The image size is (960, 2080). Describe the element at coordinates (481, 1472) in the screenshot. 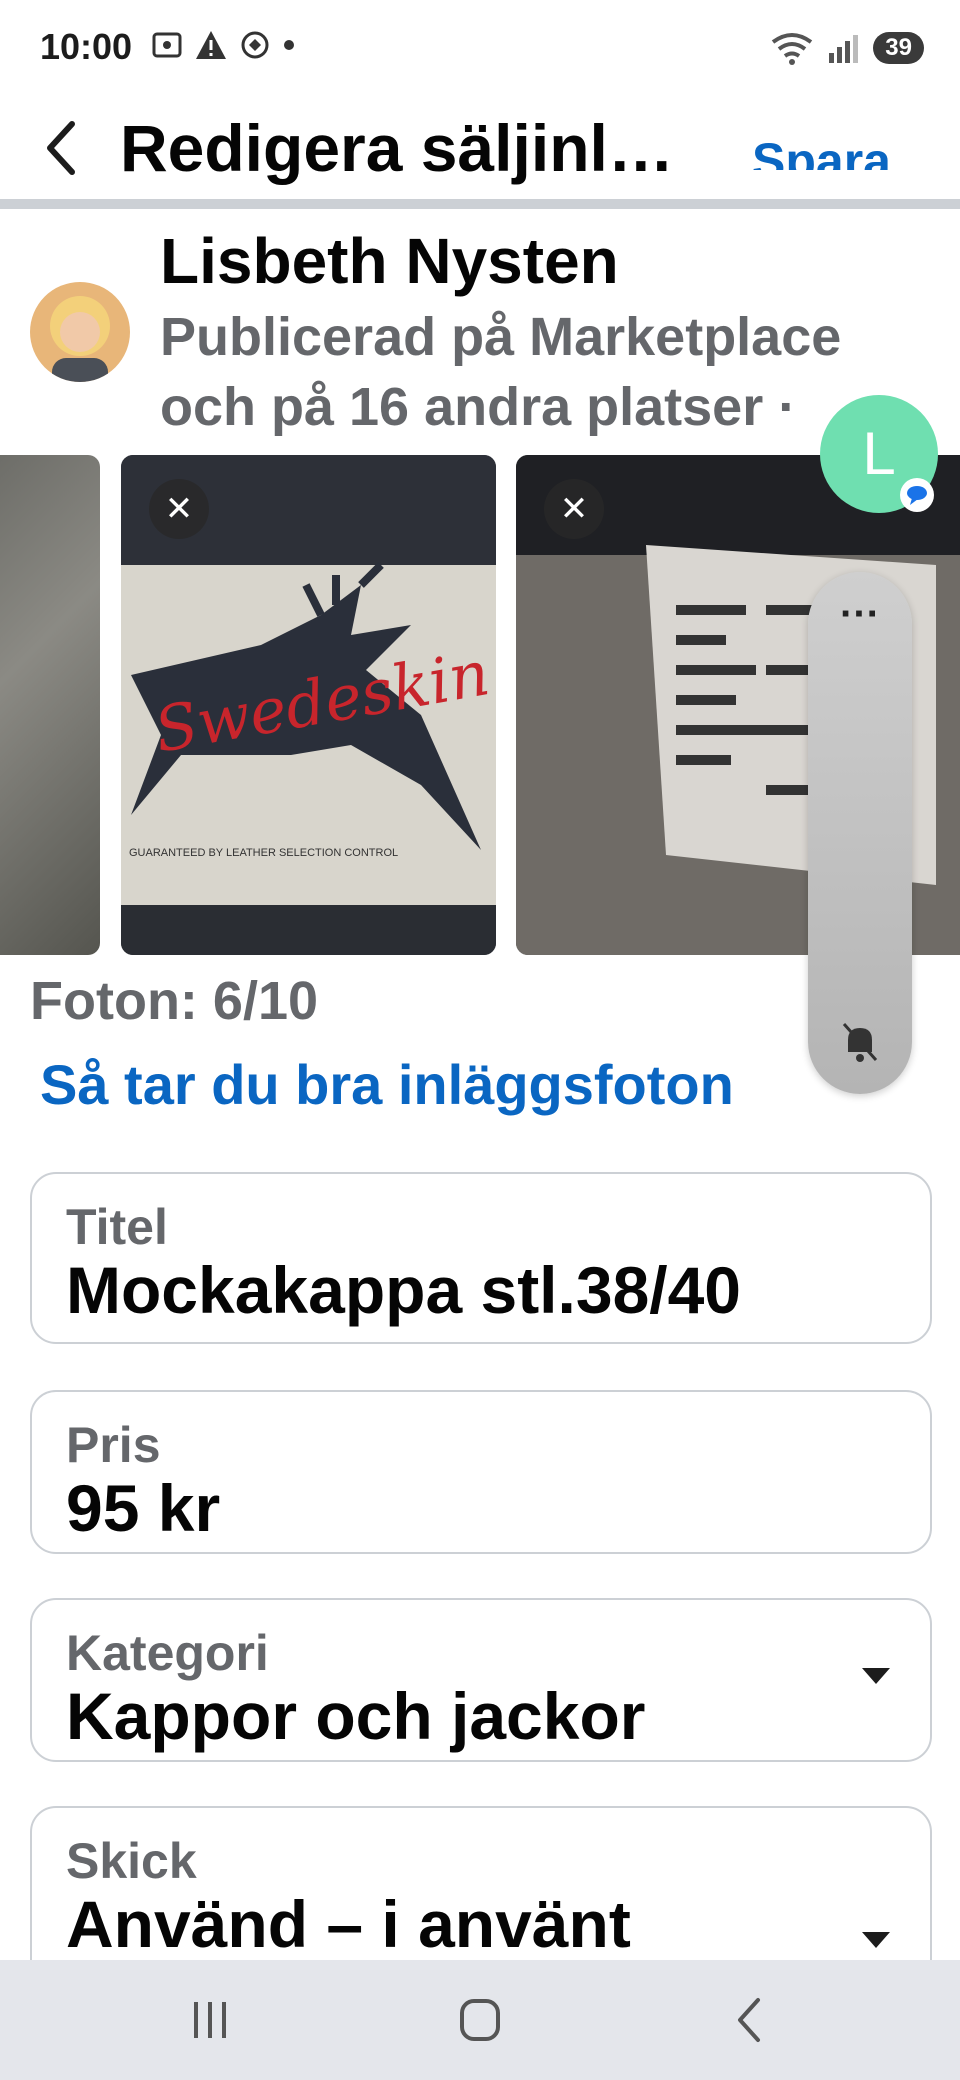

I see `price-field: Pris 95 kr` at that location.